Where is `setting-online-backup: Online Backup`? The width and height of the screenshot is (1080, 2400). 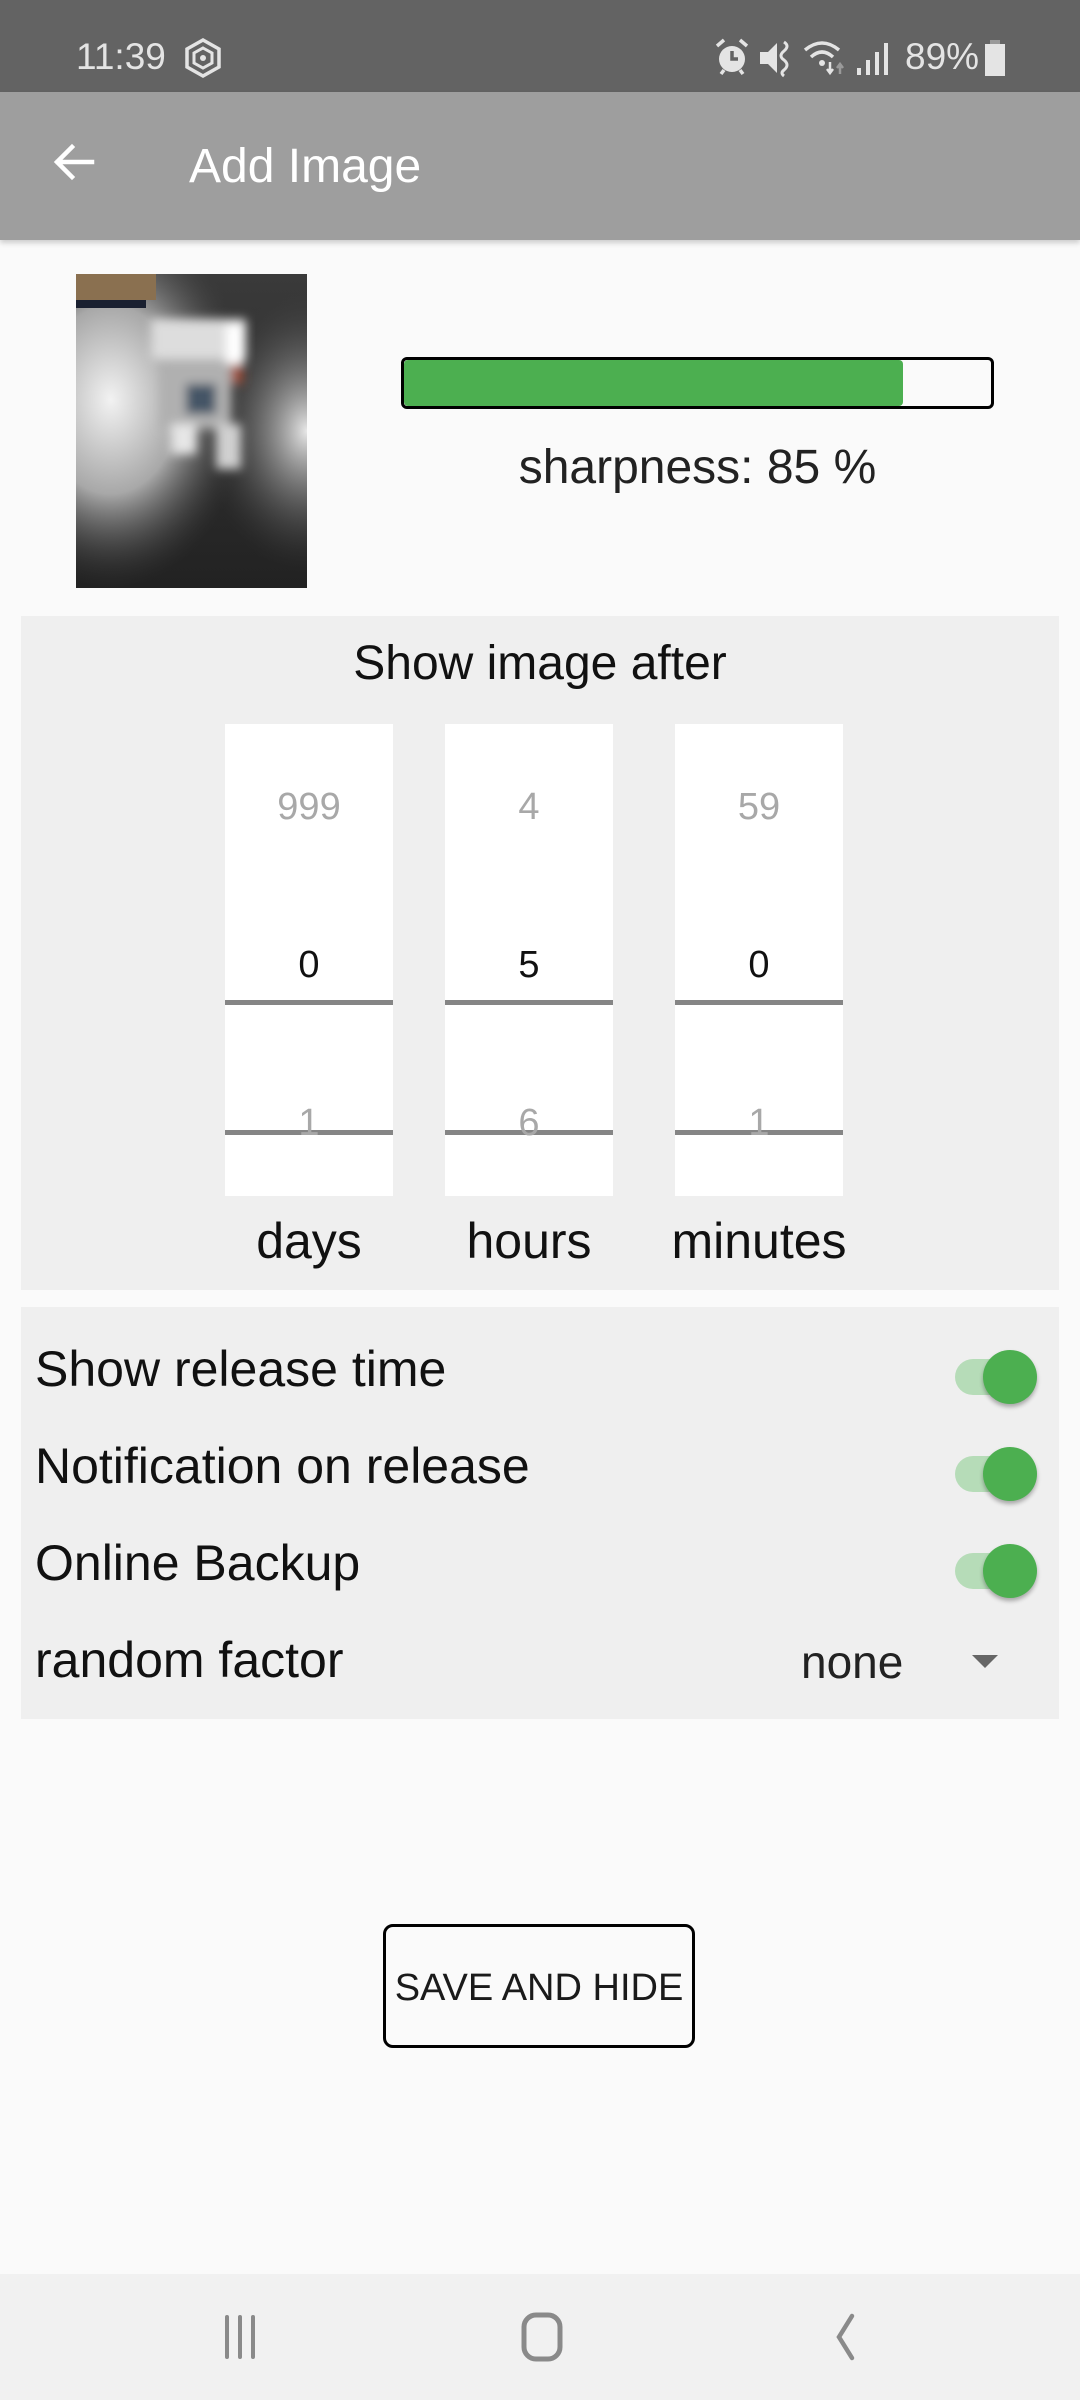 setting-online-backup: Online Backup is located at coordinates (540, 1561).